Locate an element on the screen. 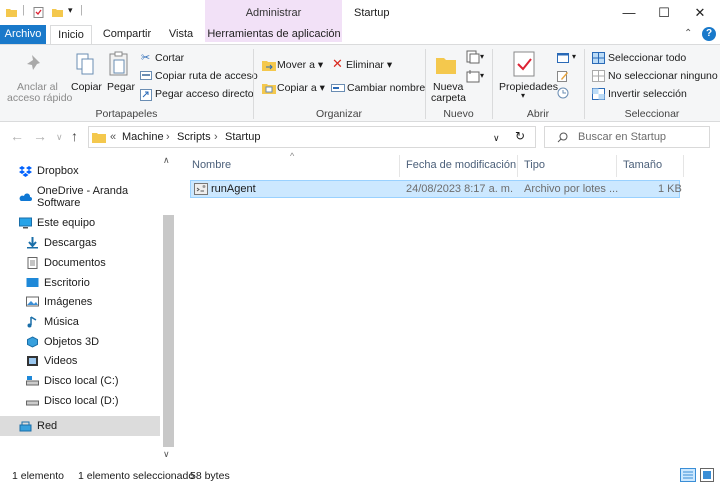  nav-item-videos: Videos is located at coordinates (80, 361).